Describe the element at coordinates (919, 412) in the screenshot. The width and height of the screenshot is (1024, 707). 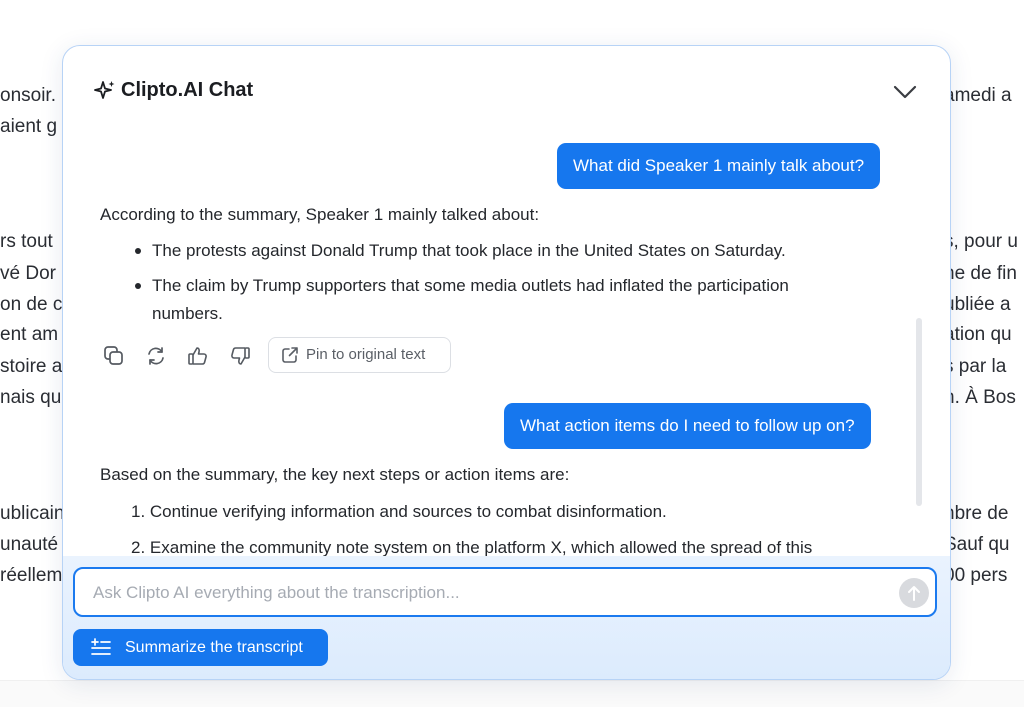
I see `scrollbar` at that location.